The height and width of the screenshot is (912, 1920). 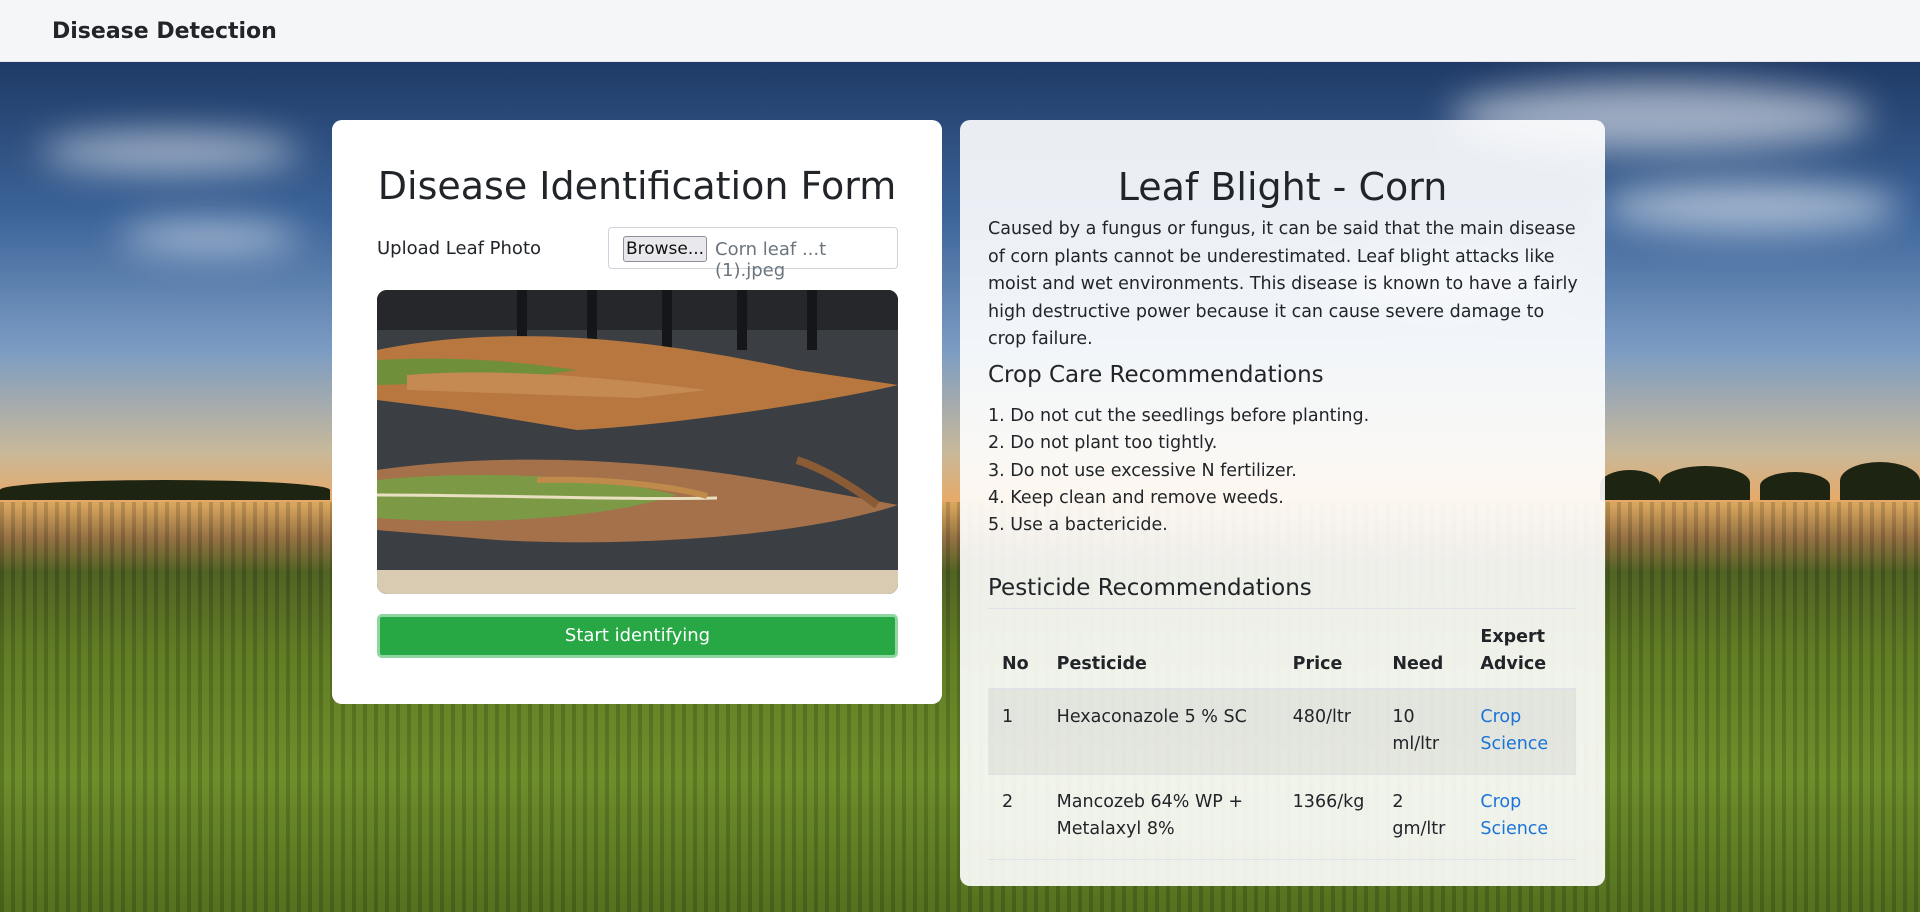 What do you see at coordinates (1328, 653) in the screenshot?
I see `column-header-price: Price` at bounding box center [1328, 653].